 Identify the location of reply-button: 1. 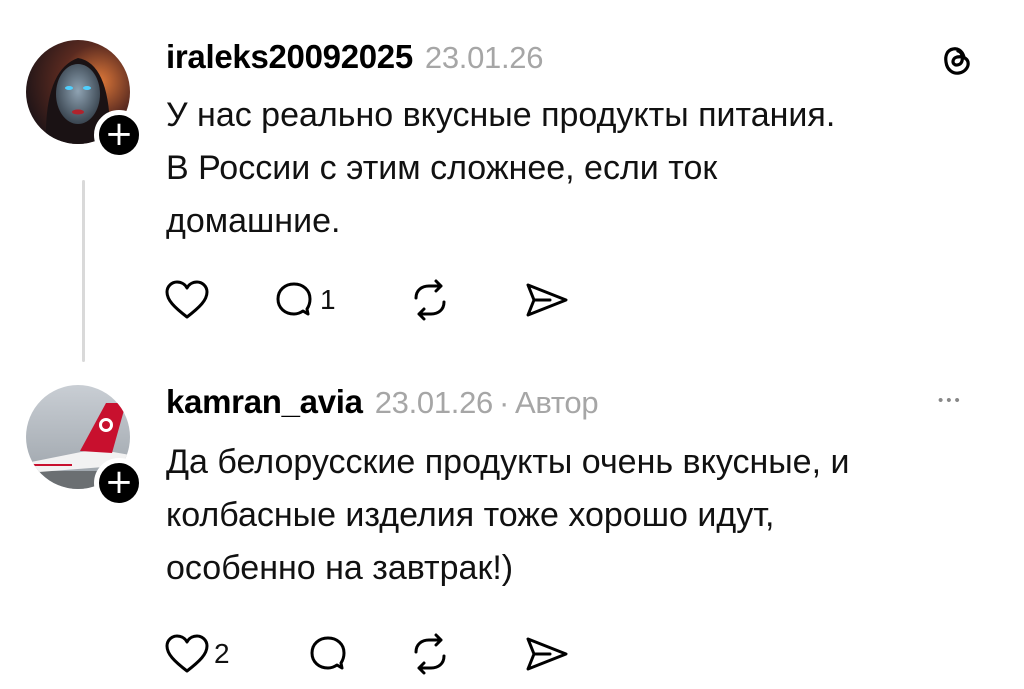
(304, 300).